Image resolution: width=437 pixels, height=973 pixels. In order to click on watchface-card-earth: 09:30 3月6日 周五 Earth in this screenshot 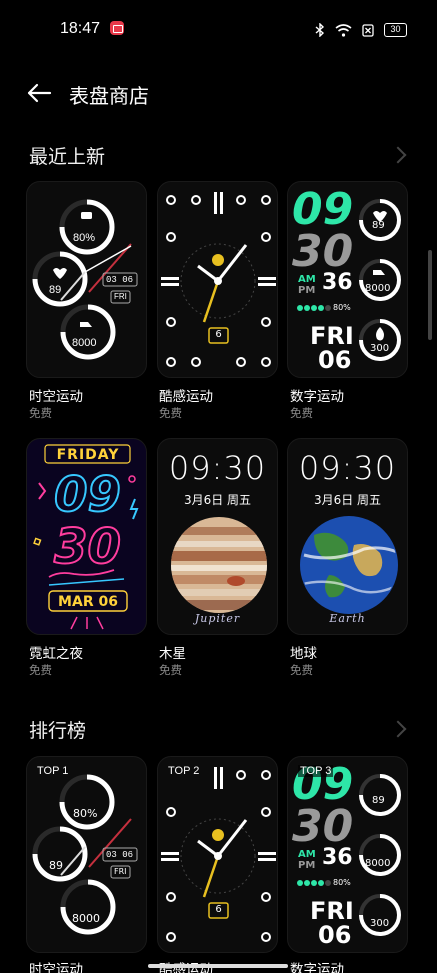, I will do `click(347, 536)`.